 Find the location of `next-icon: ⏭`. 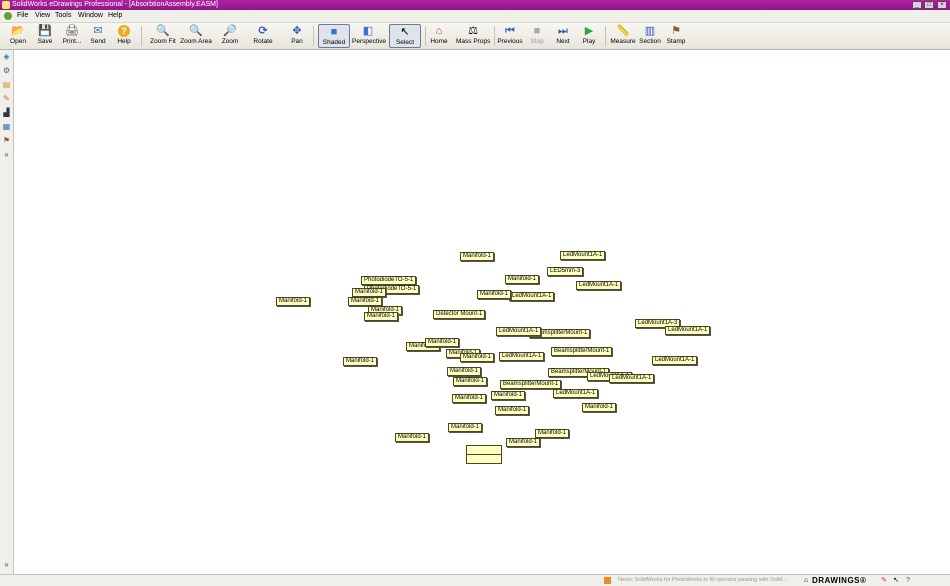

next-icon: ⏭ is located at coordinates (563, 31).